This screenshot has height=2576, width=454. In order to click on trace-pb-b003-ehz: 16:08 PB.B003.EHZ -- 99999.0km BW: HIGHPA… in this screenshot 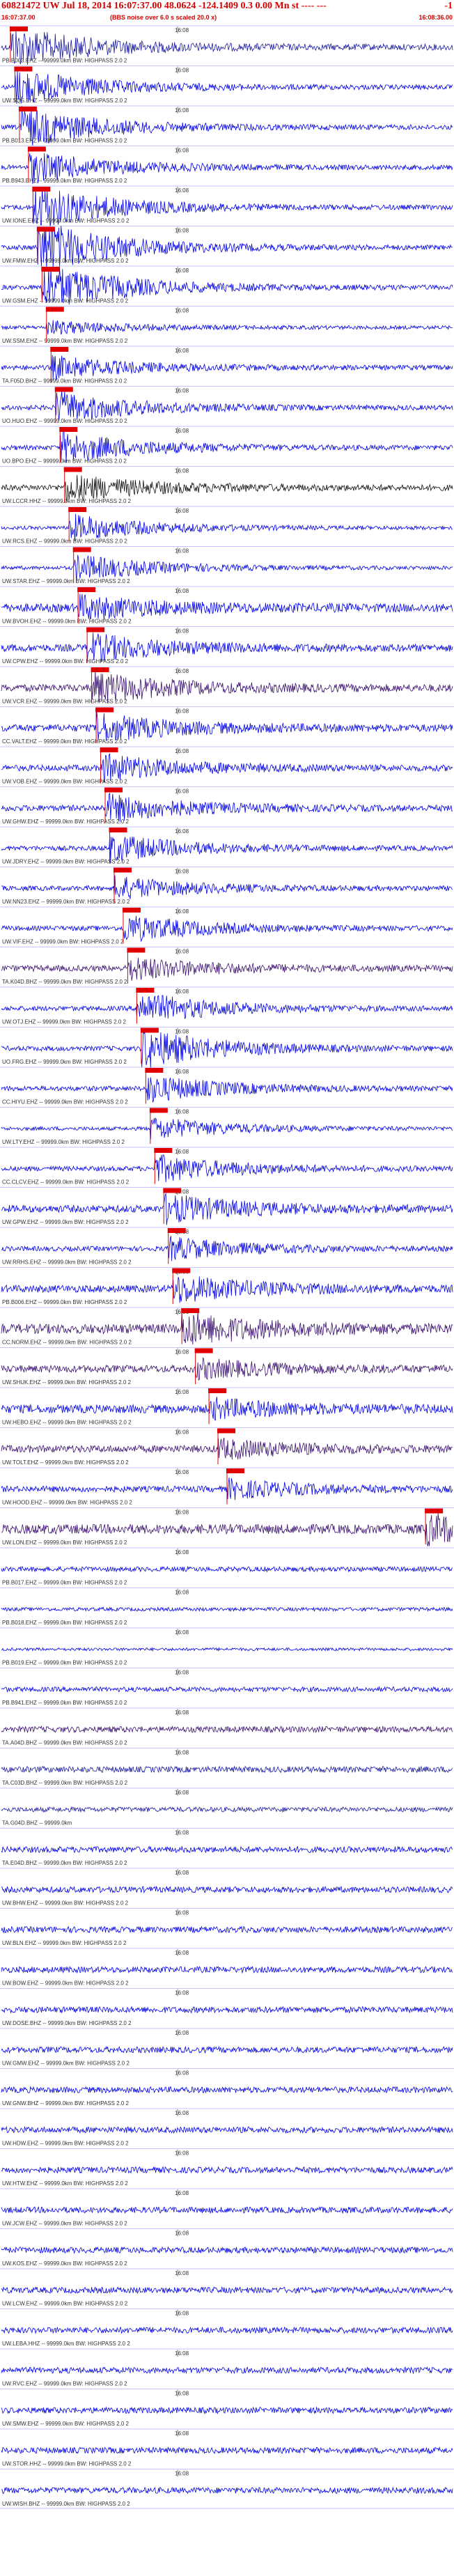, I will do `click(227, 45)`.